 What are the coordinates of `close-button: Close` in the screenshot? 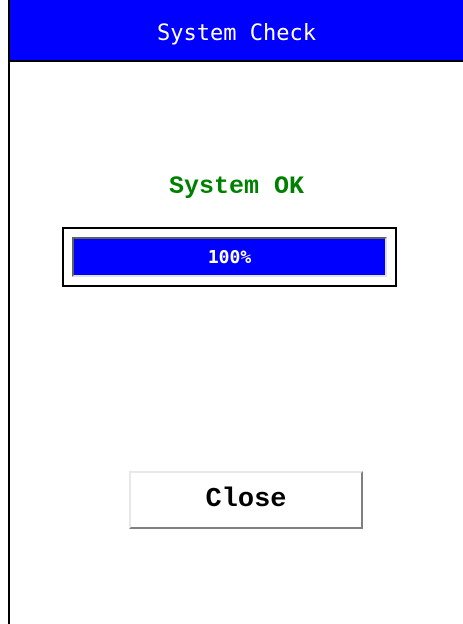 It's located at (246, 500).